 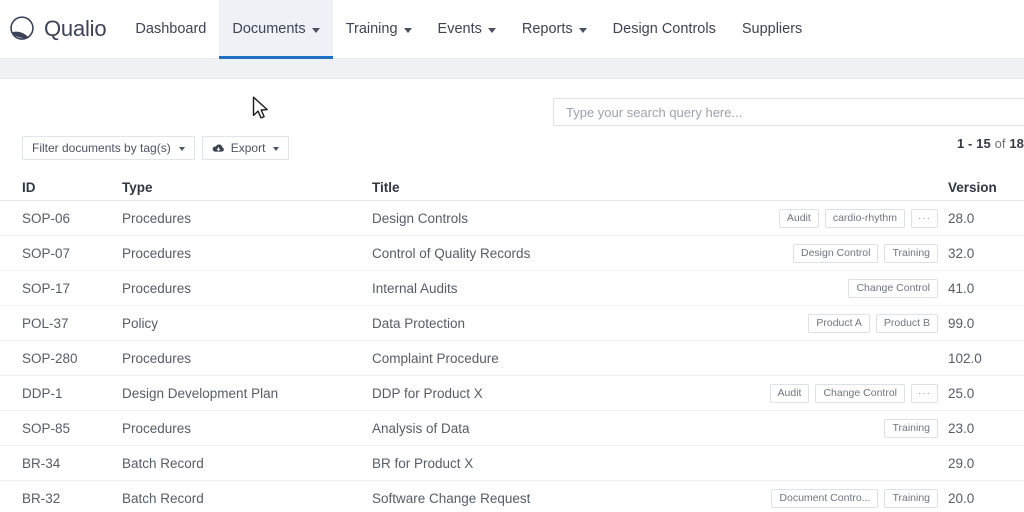 I want to click on cell-title: Software Change Request, so click(x=555, y=498).